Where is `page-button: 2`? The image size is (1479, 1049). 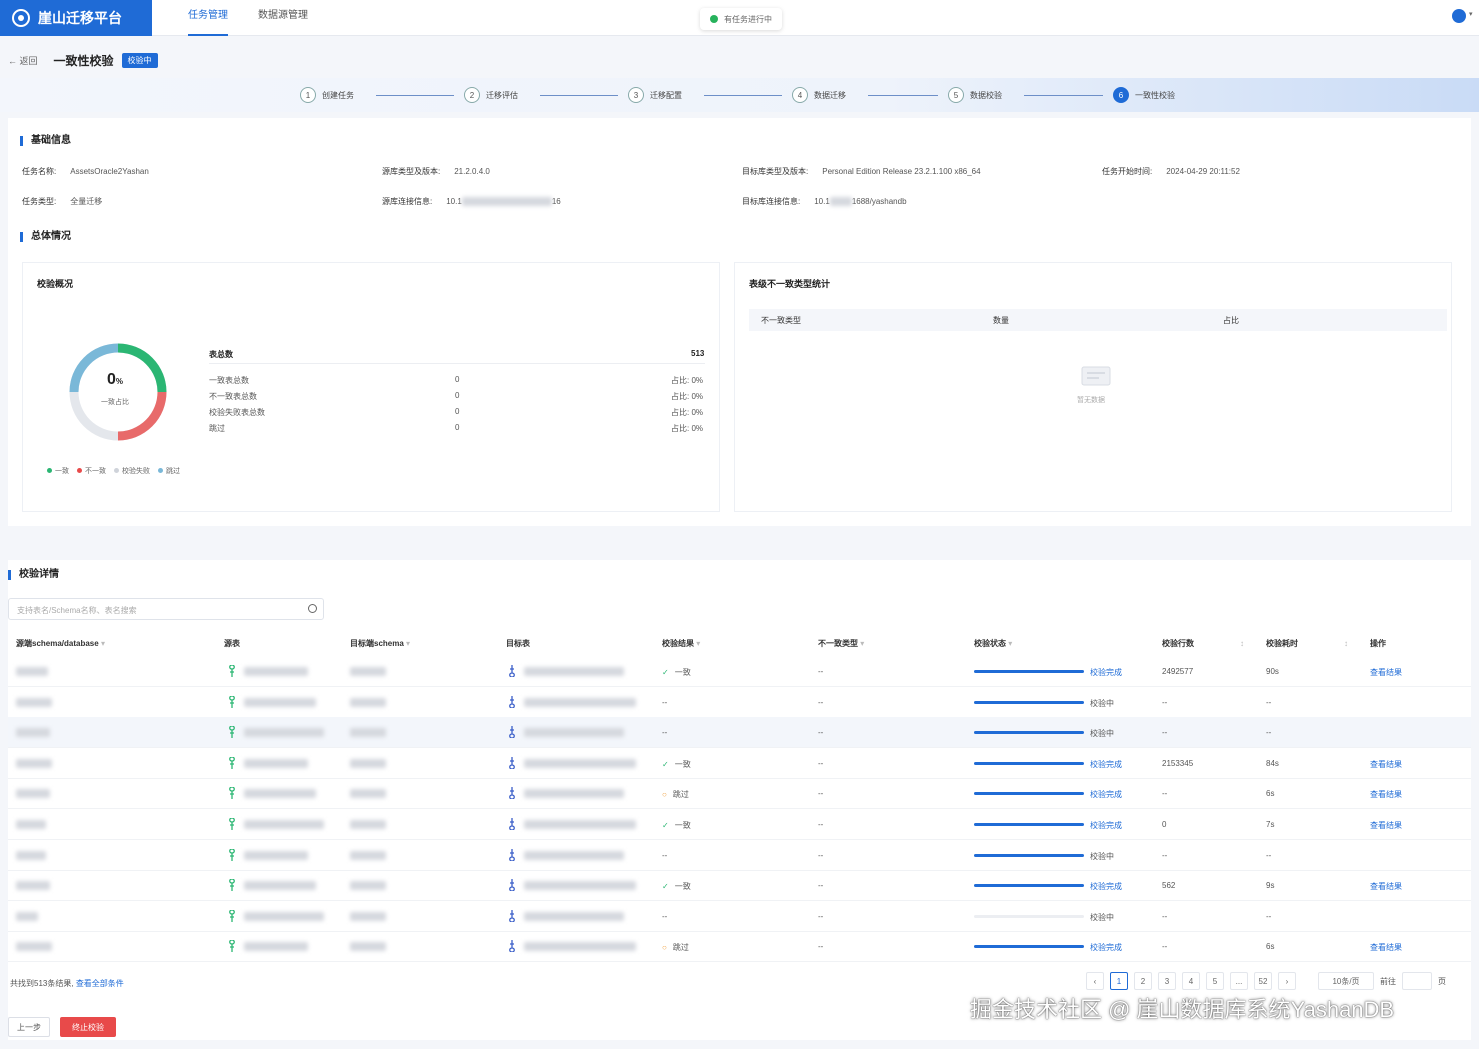
page-button: 2 is located at coordinates (1143, 981).